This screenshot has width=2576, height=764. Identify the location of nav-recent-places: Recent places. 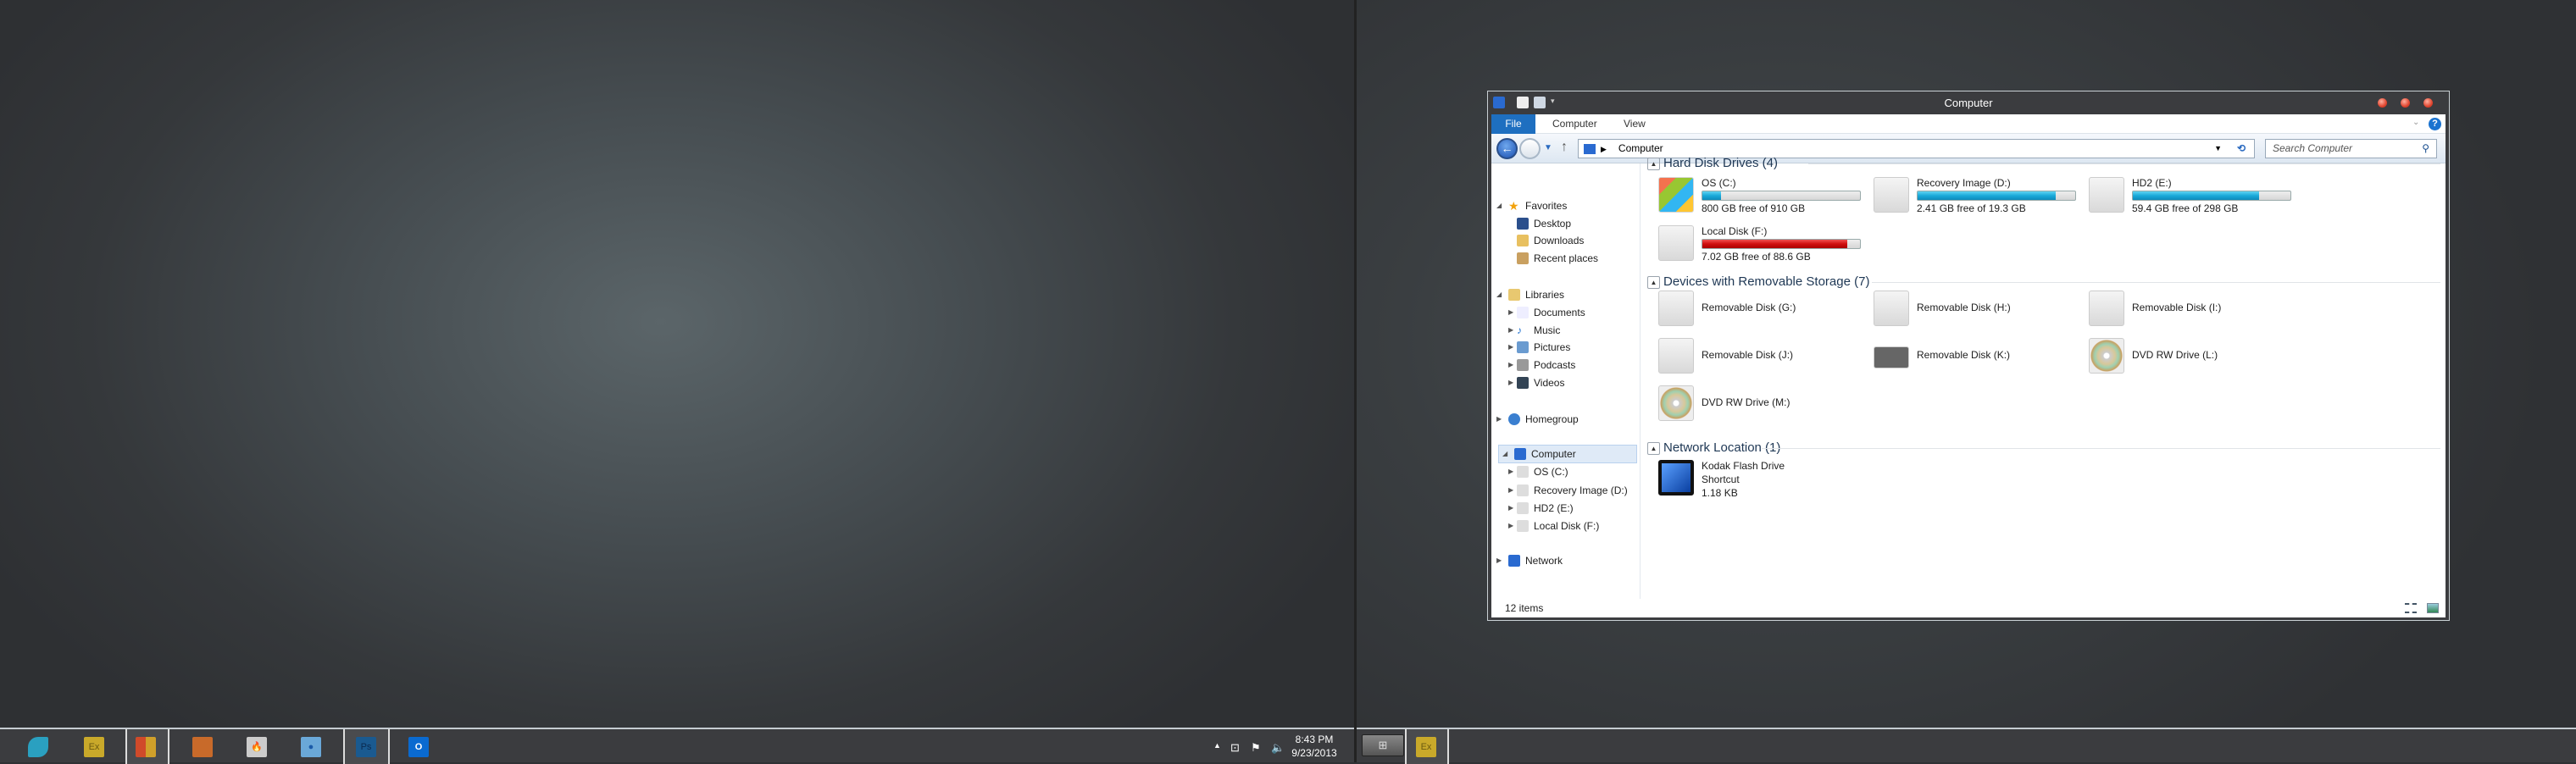
(1557, 258).